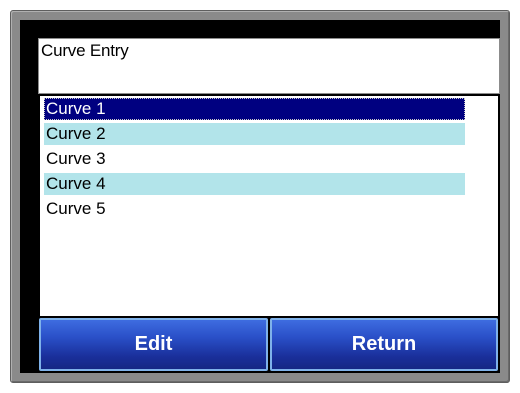  I want to click on page-title: Curve Entry, so click(85, 50).